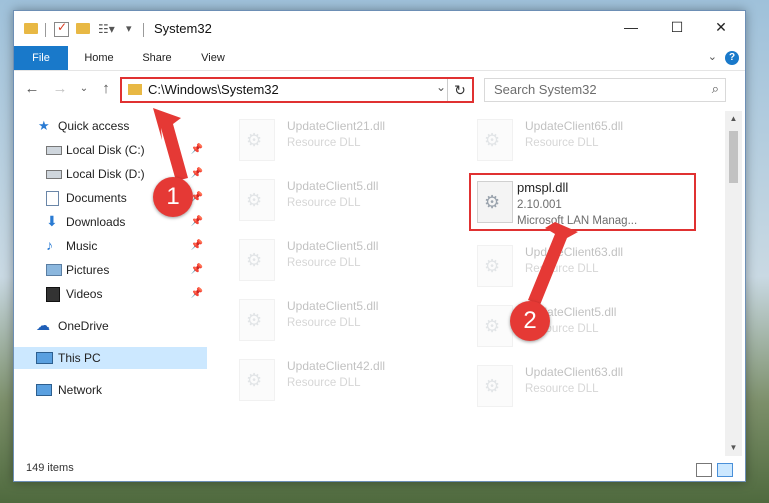 The image size is (769, 503). Describe the element at coordinates (545, 89) in the screenshot. I see `search-placeholder: Search System32` at that location.